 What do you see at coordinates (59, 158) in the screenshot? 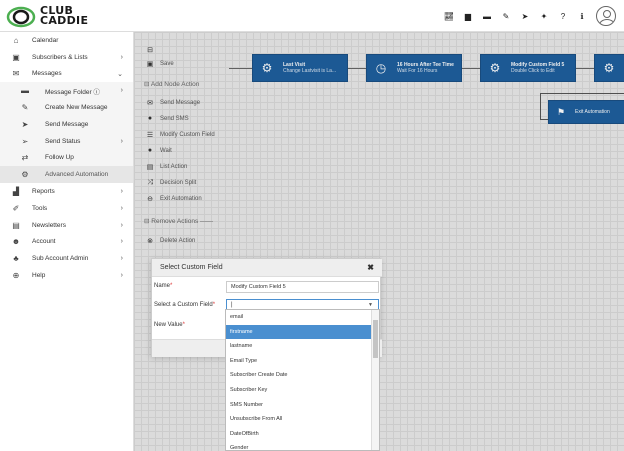
I see `sidebar-item-label: Follow Up` at bounding box center [59, 158].